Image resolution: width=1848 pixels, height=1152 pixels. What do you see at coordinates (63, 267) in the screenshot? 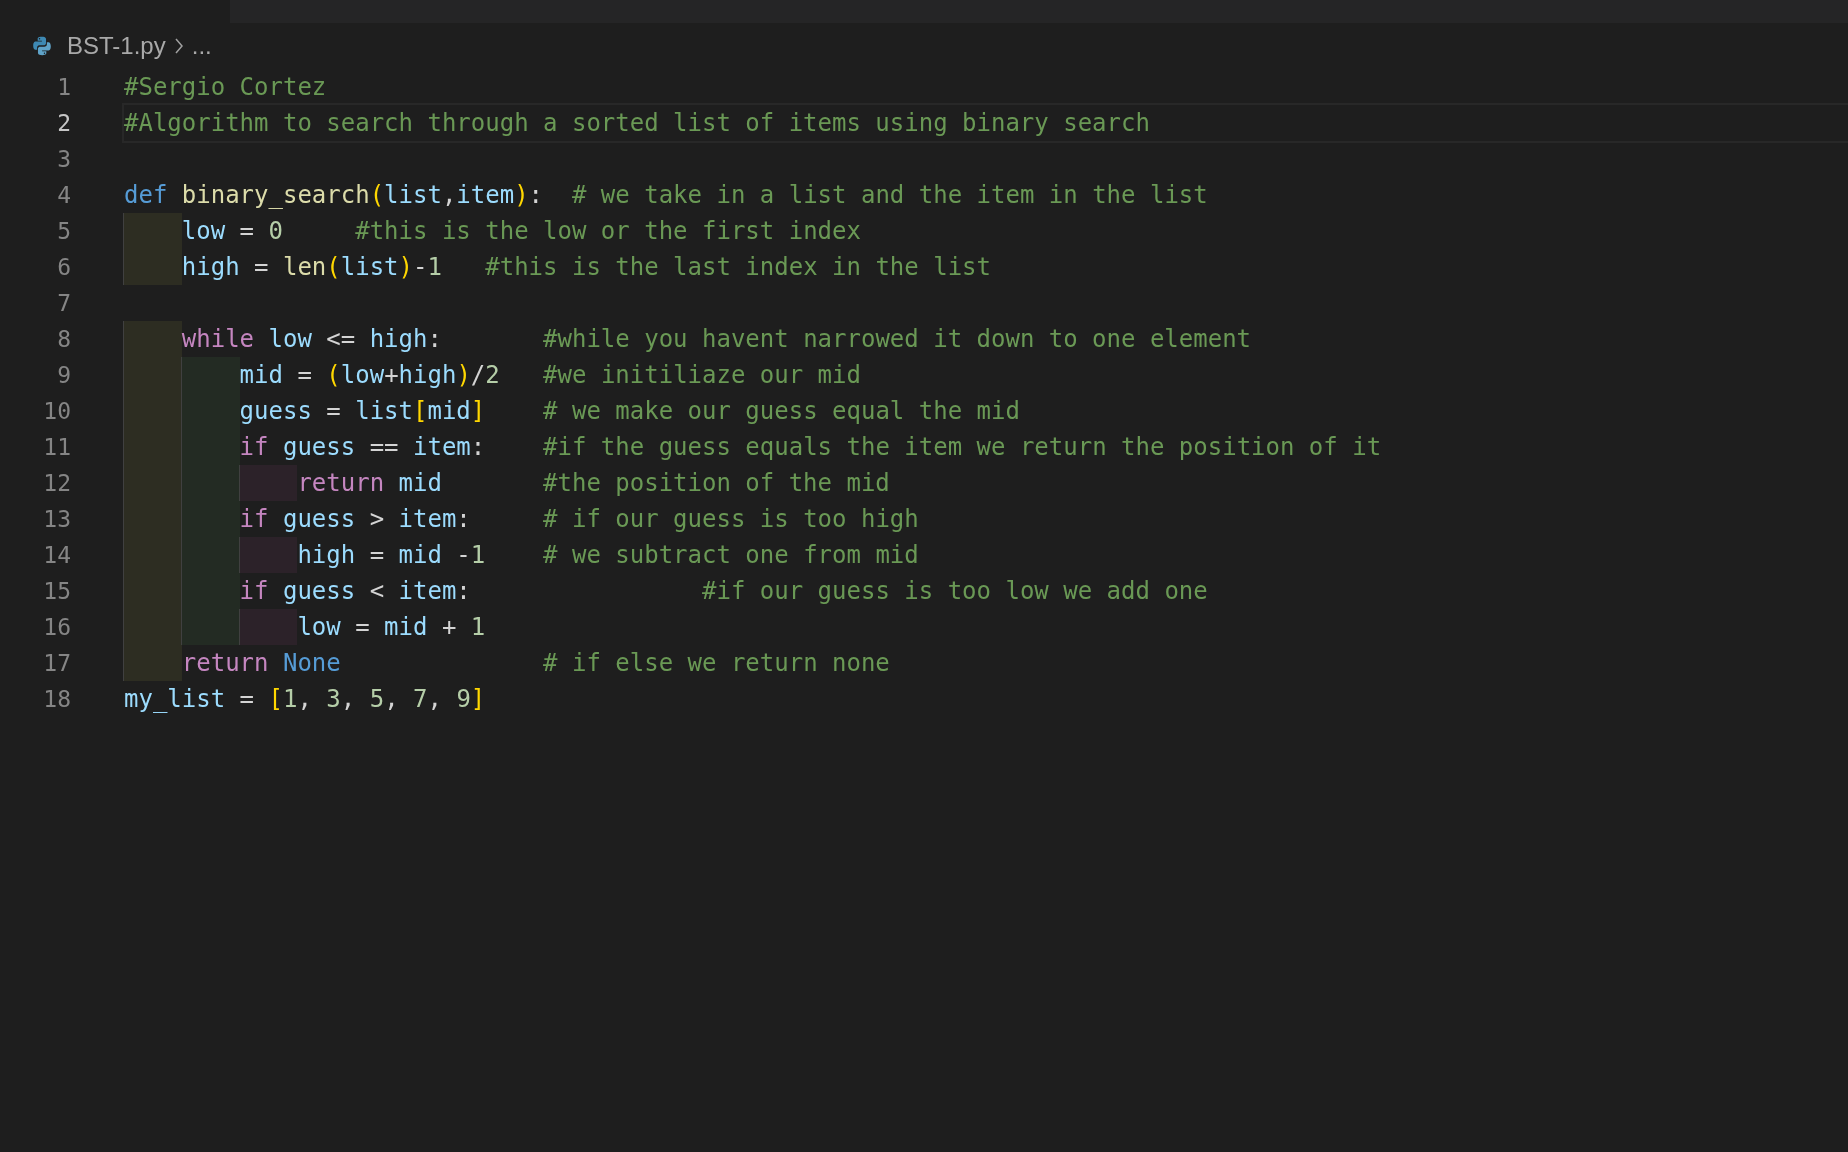
I see `line-number: 6` at bounding box center [63, 267].